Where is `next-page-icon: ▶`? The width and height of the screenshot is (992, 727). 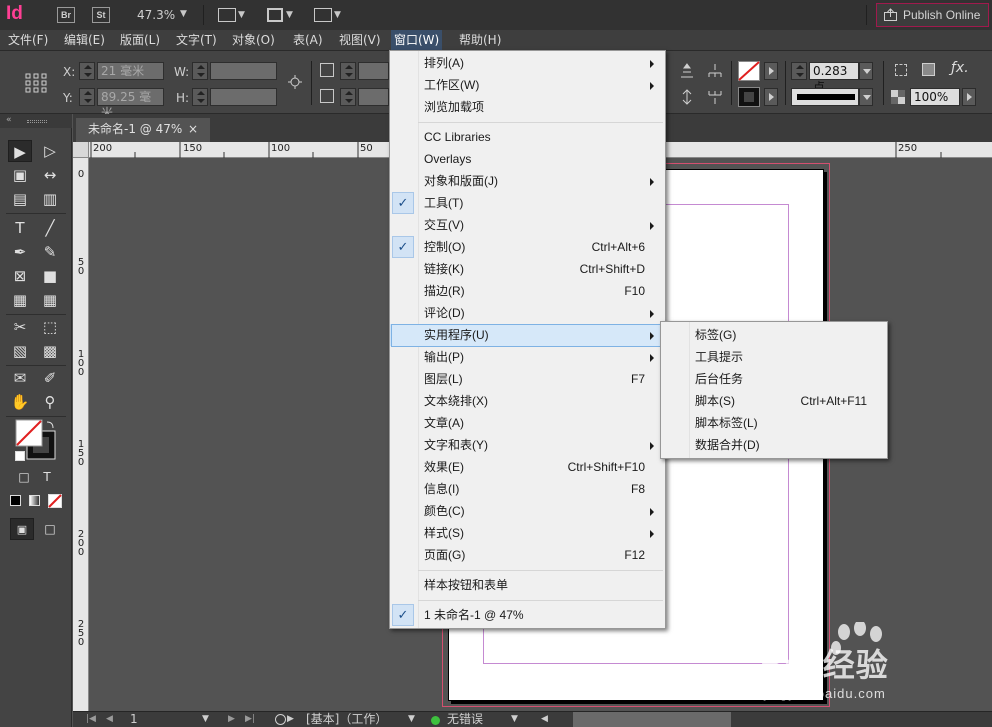 next-page-icon: ▶ is located at coordinates (231, 719).